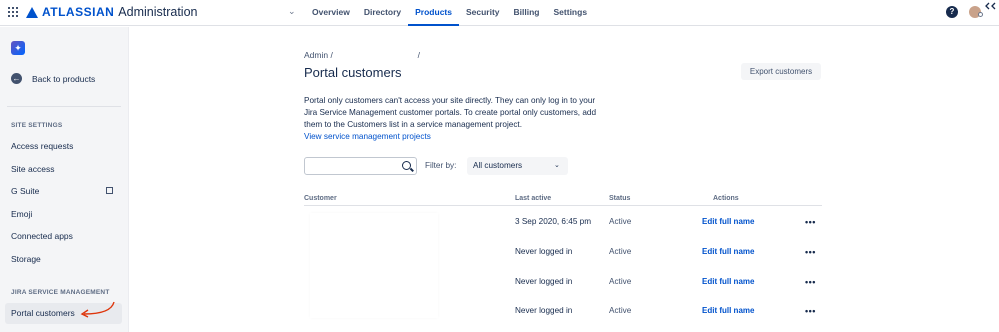 The image size is (999, 332). Describe the element at coordinates (16, 78) in the screenshot. I see `arrow-left-icon: ←` at that location.